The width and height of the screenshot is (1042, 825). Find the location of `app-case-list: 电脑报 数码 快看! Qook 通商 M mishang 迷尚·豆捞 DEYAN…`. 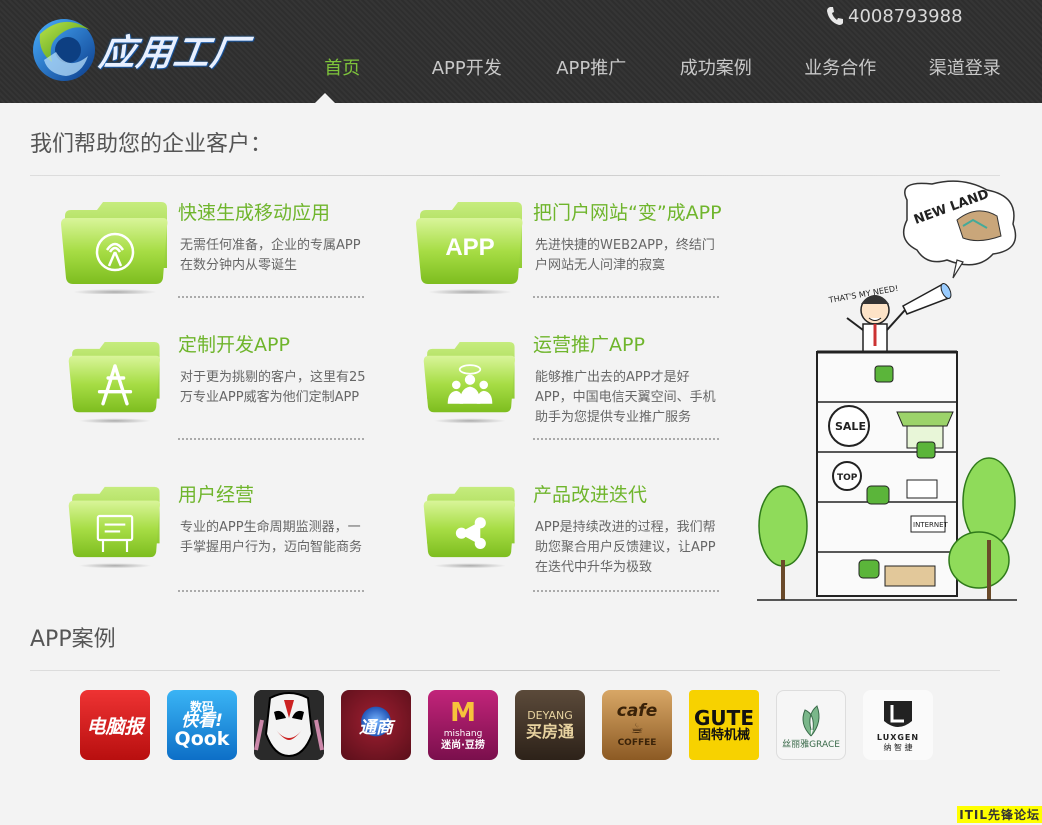

app-case-list: 电脑报 数码 快看! Qook 通商 M mishang 迷尚·豆捞 DEYAN… is located at coordinates (506, 725).